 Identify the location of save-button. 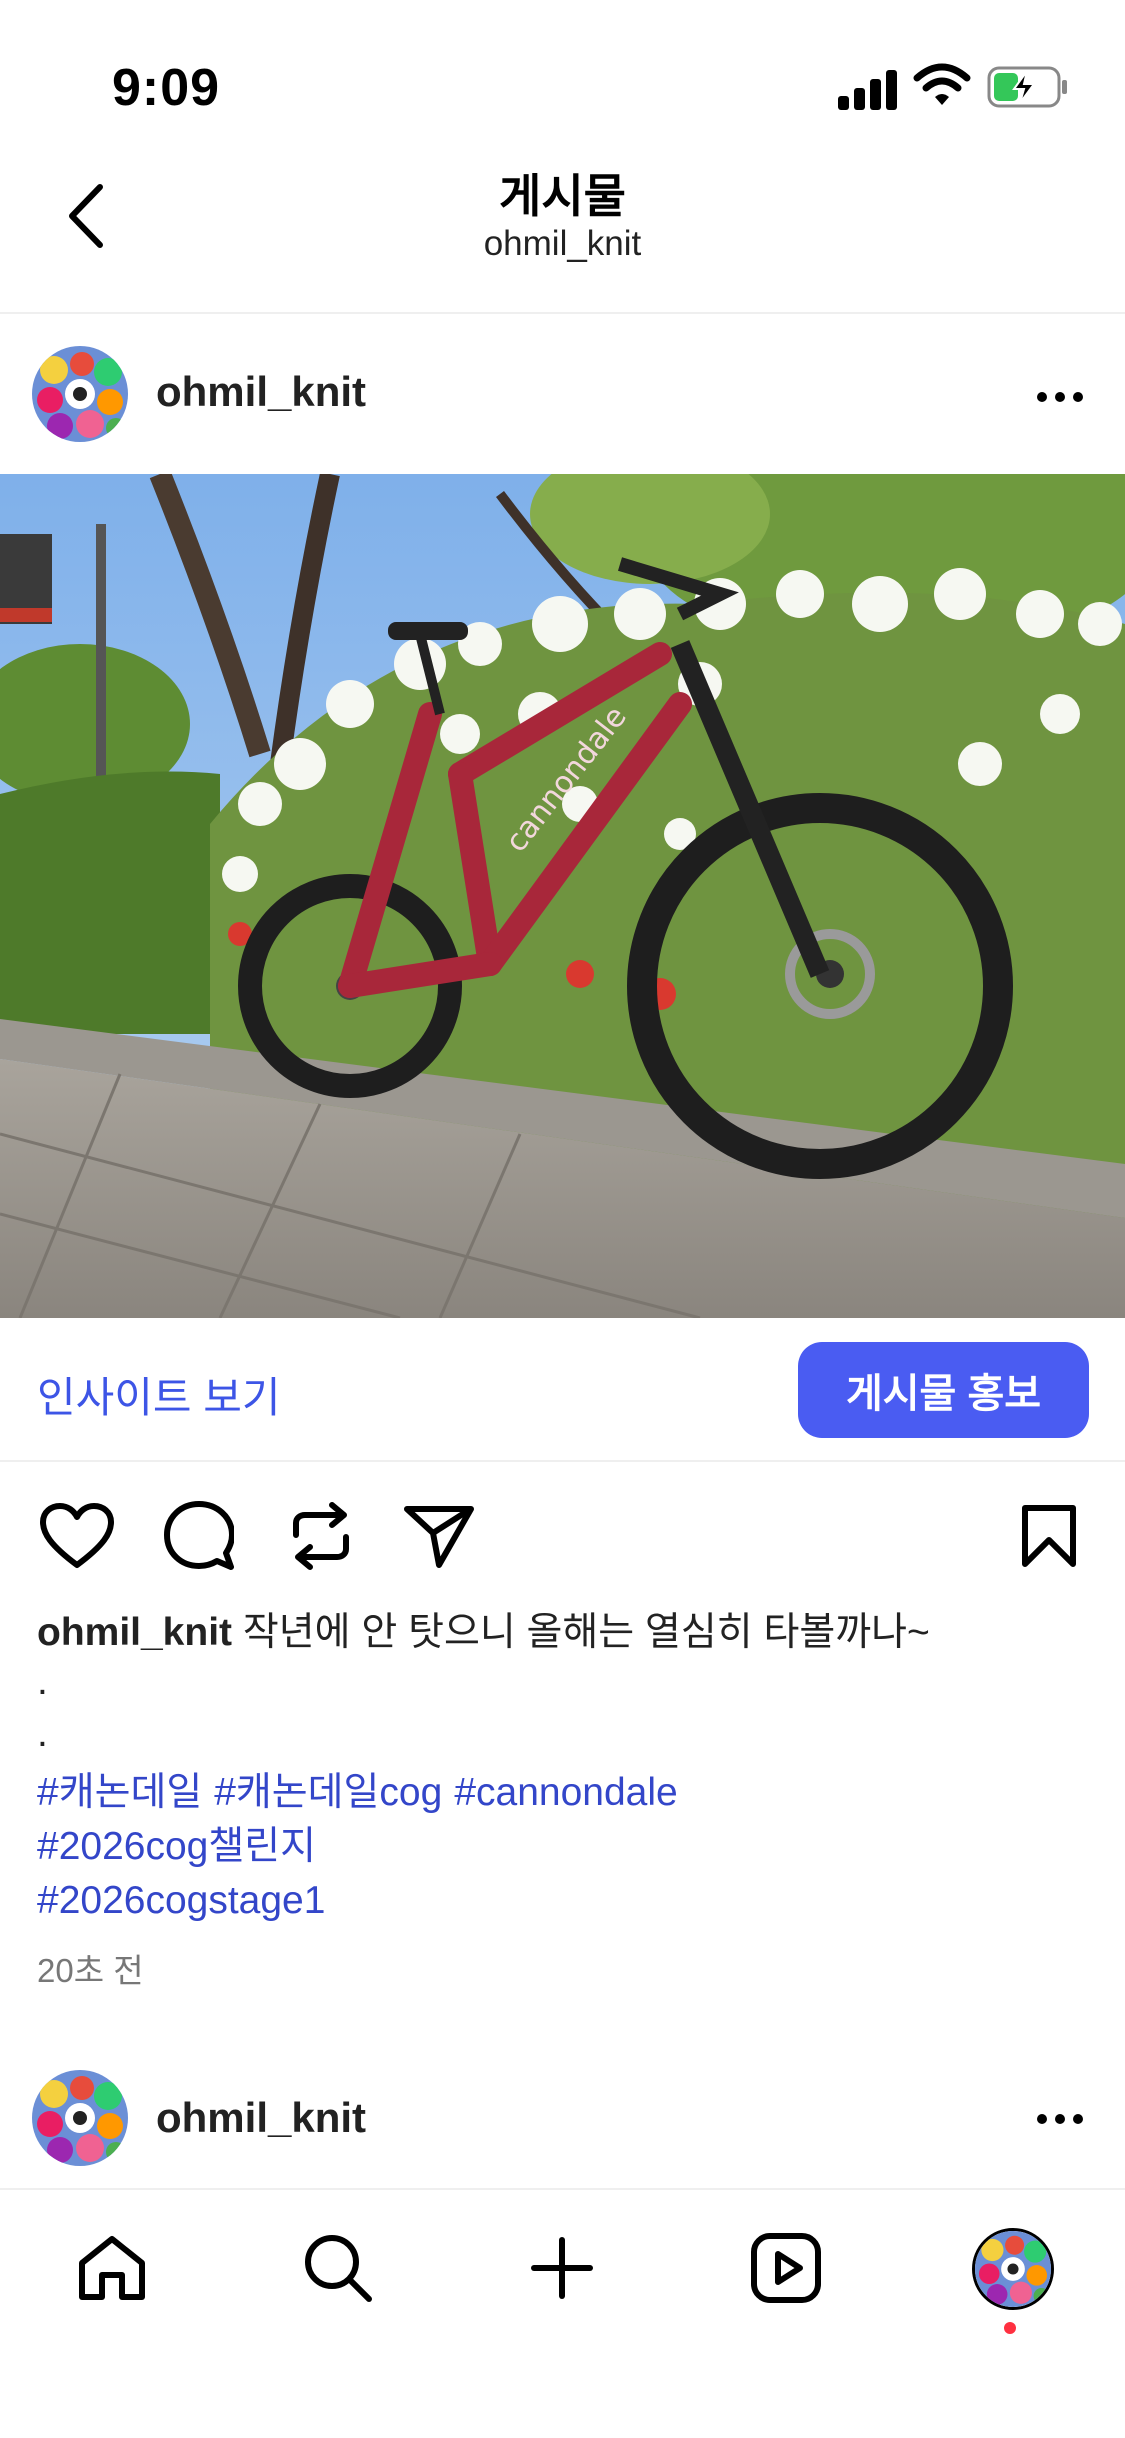
(1049, 1536).